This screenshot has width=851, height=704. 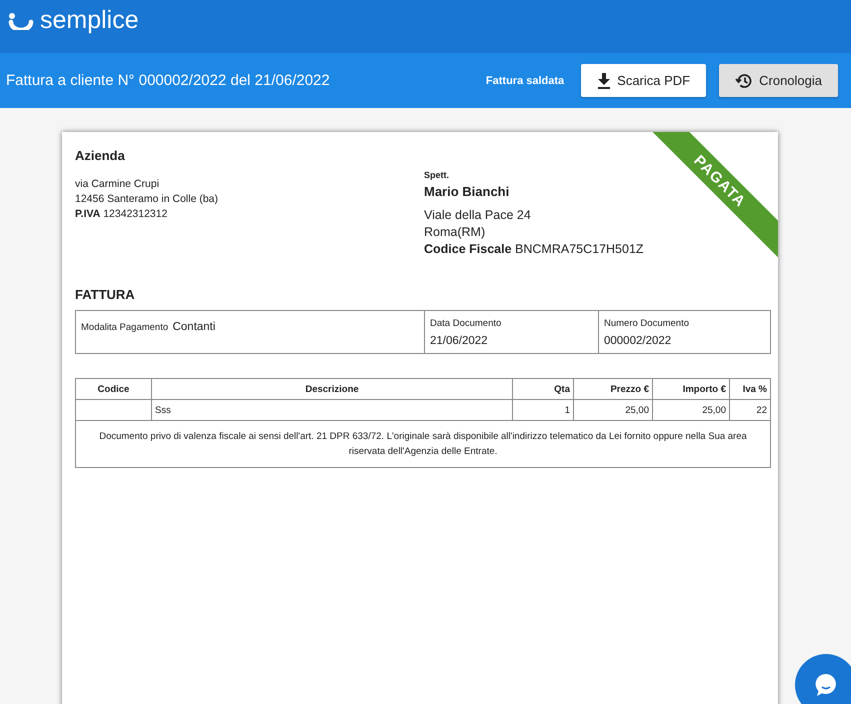 What do you see at coordinates (423, 444) in the screenshot?
I see `legal-note: Documento privo di valenza fiscale ai sensi dell'art. 21 DPR 633/72. L'originale sarà disponibile all'indirizzo telematico da Lei fornito oppure nella Sua area riservata dell'Agenzia delle Entrate.` at bounding box center [423, 444].